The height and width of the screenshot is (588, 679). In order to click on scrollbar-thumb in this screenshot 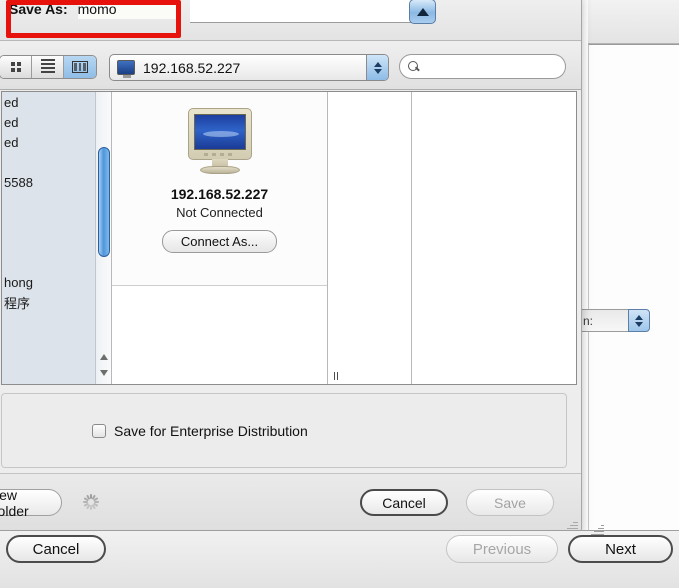, I will do `click(104, 202)`.